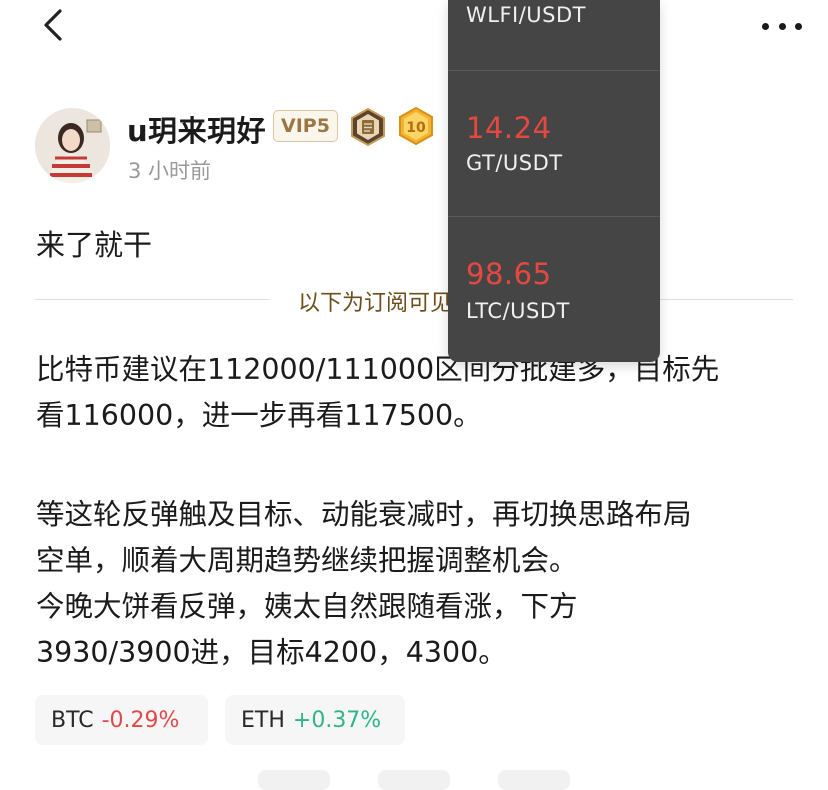 This screenshot has width=828, height=790. What do you see at coordinates (509, 274) in the screenshot?
I see `ticker-price: 98.65` at bounding box center [509, 274].